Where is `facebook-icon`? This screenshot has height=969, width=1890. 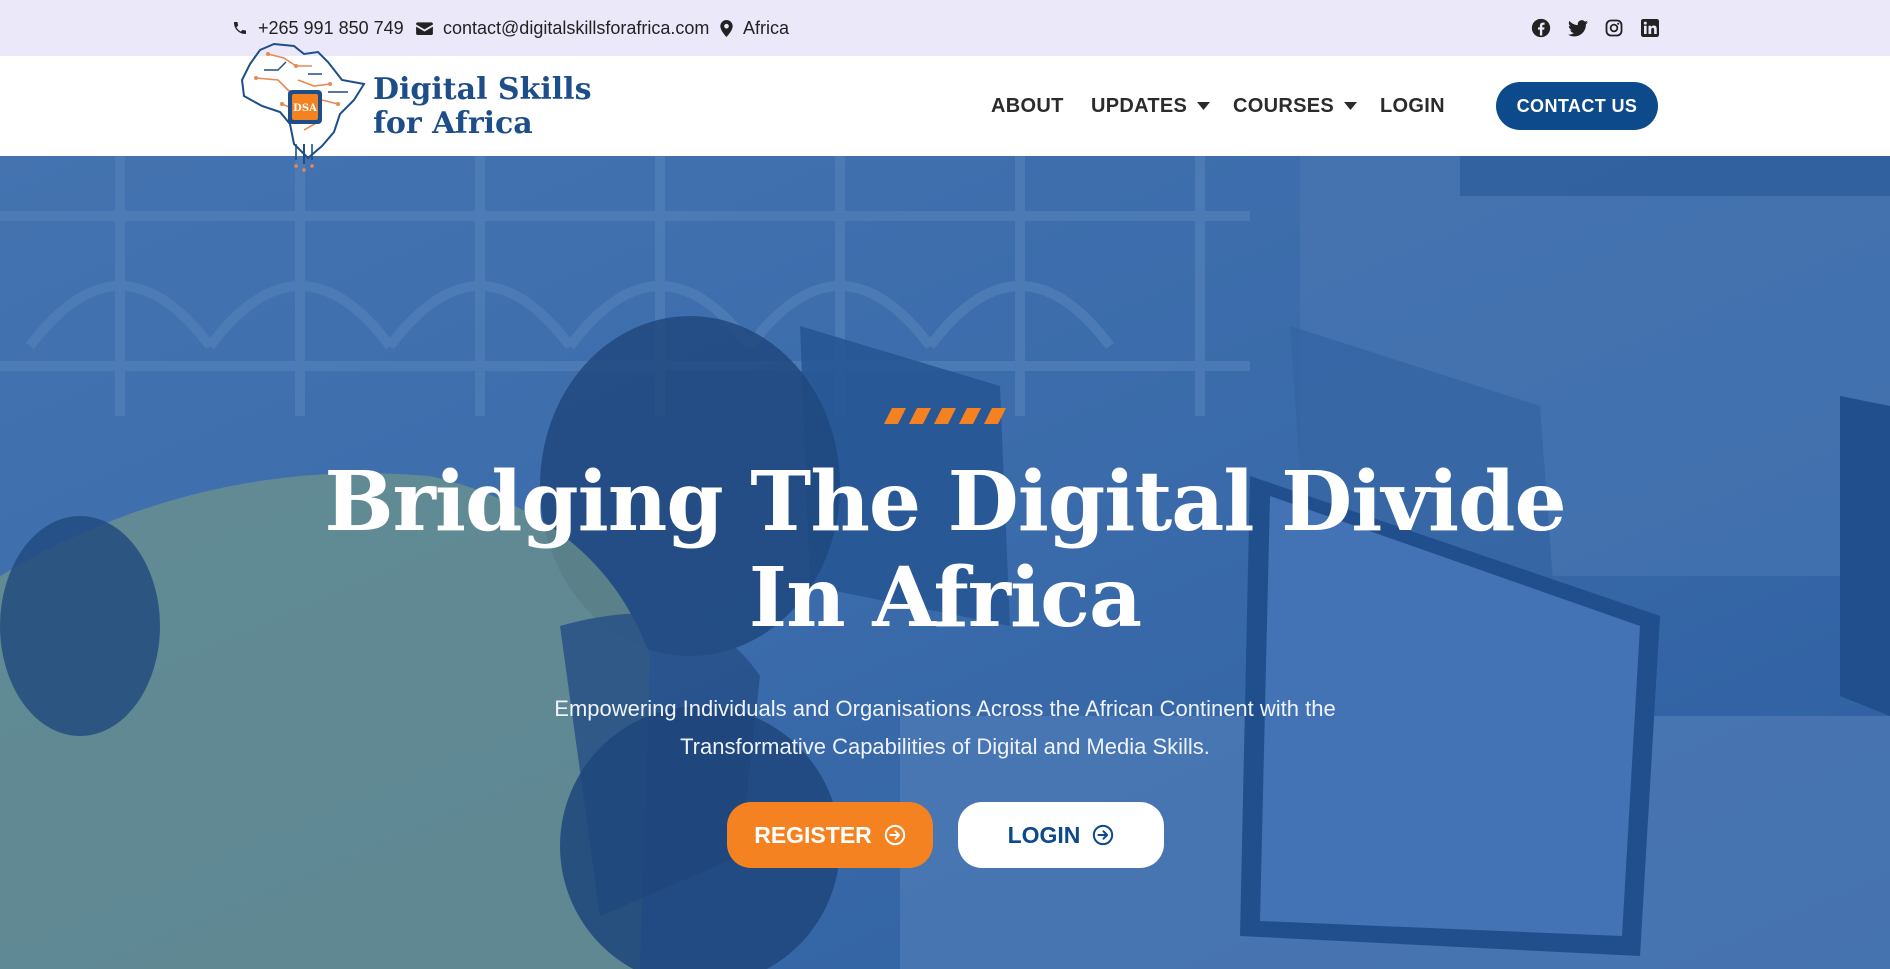
facebook-icon is located at coordinates (1541, 28).